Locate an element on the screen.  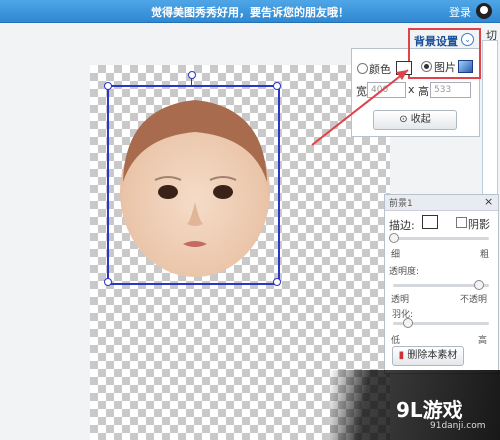
close-icon: × is located at coordinates (488, 201).